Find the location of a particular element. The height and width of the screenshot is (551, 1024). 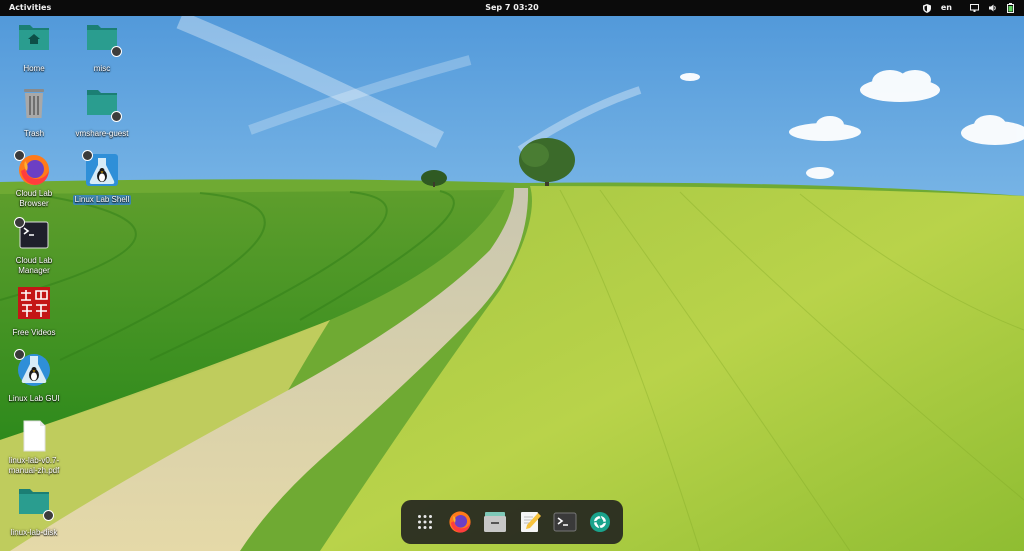

desktop-icon-linux-lab-shell: Linux Lab Shell is located at coordinates (102, 178).